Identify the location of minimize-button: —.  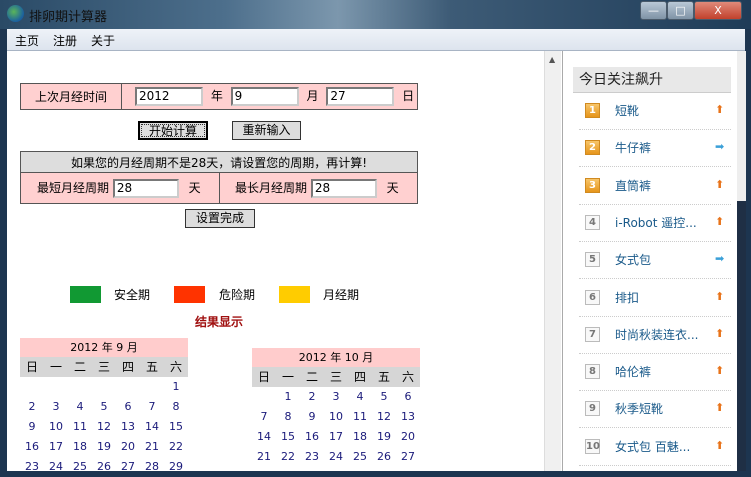
(653, 10).